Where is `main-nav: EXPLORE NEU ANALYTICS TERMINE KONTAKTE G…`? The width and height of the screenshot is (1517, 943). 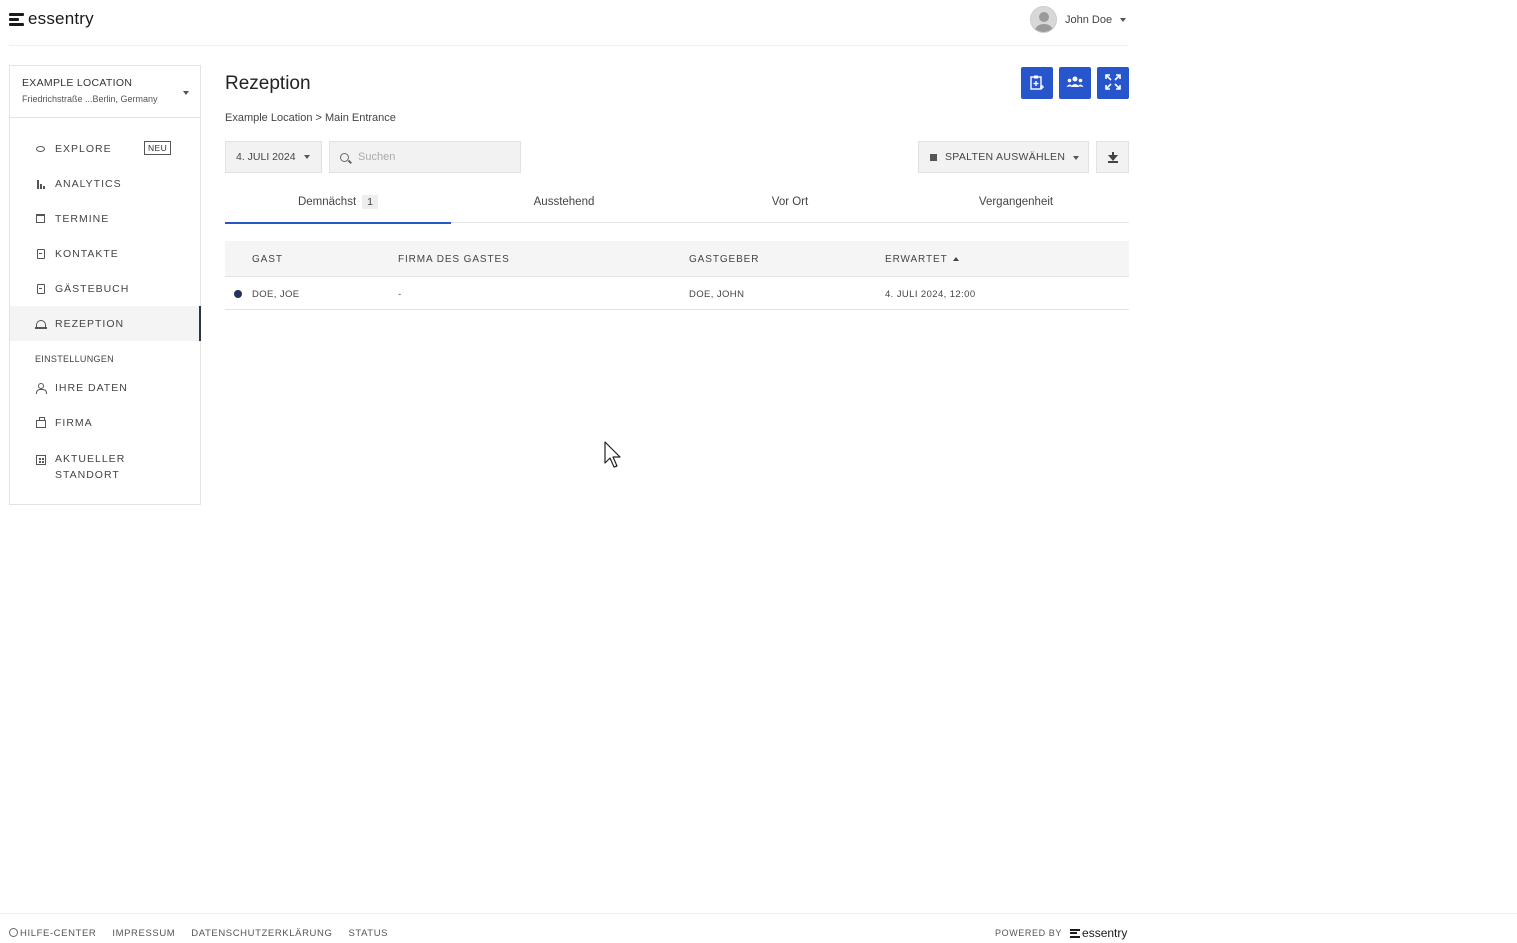
main-nav: EXPLORE NEU ANALYTICS TERMINE KONTAKTE G… is located at coordinates (105, 304).